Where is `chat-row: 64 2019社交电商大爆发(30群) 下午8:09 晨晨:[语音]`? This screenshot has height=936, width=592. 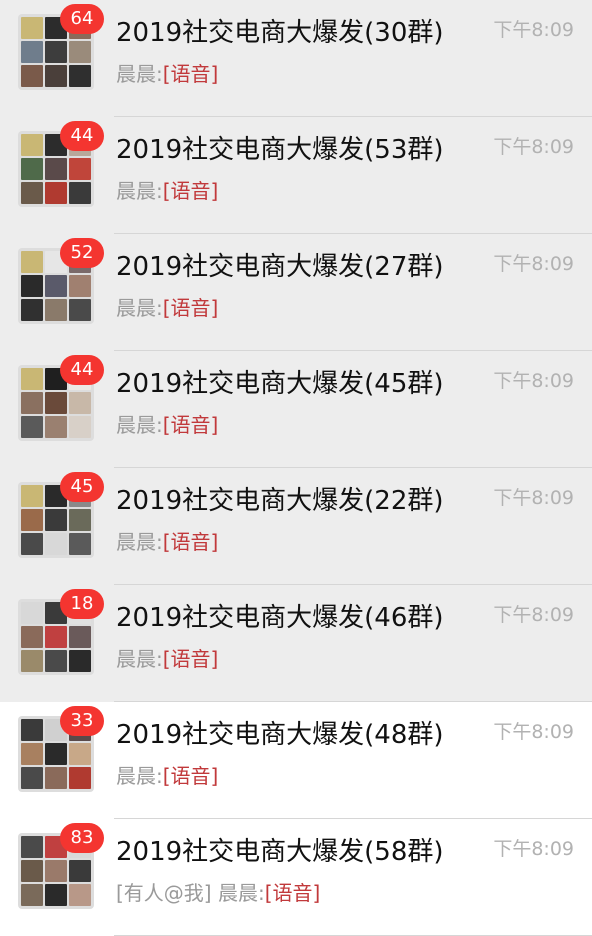 chat-row: 64 2019社交电商大爆发(30群) 下午8:09 晨晨:[语音] is located at coordinates (296, 58).